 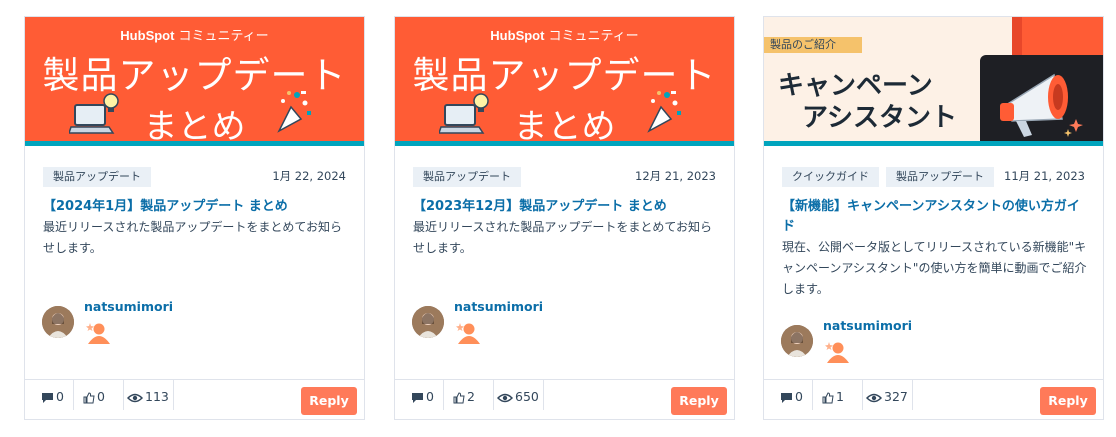 What do you see at coordinates (194, 399) in the screenshot?
I see `card-footer: 0 0 113 Reply` at bounding box center [194, 399].